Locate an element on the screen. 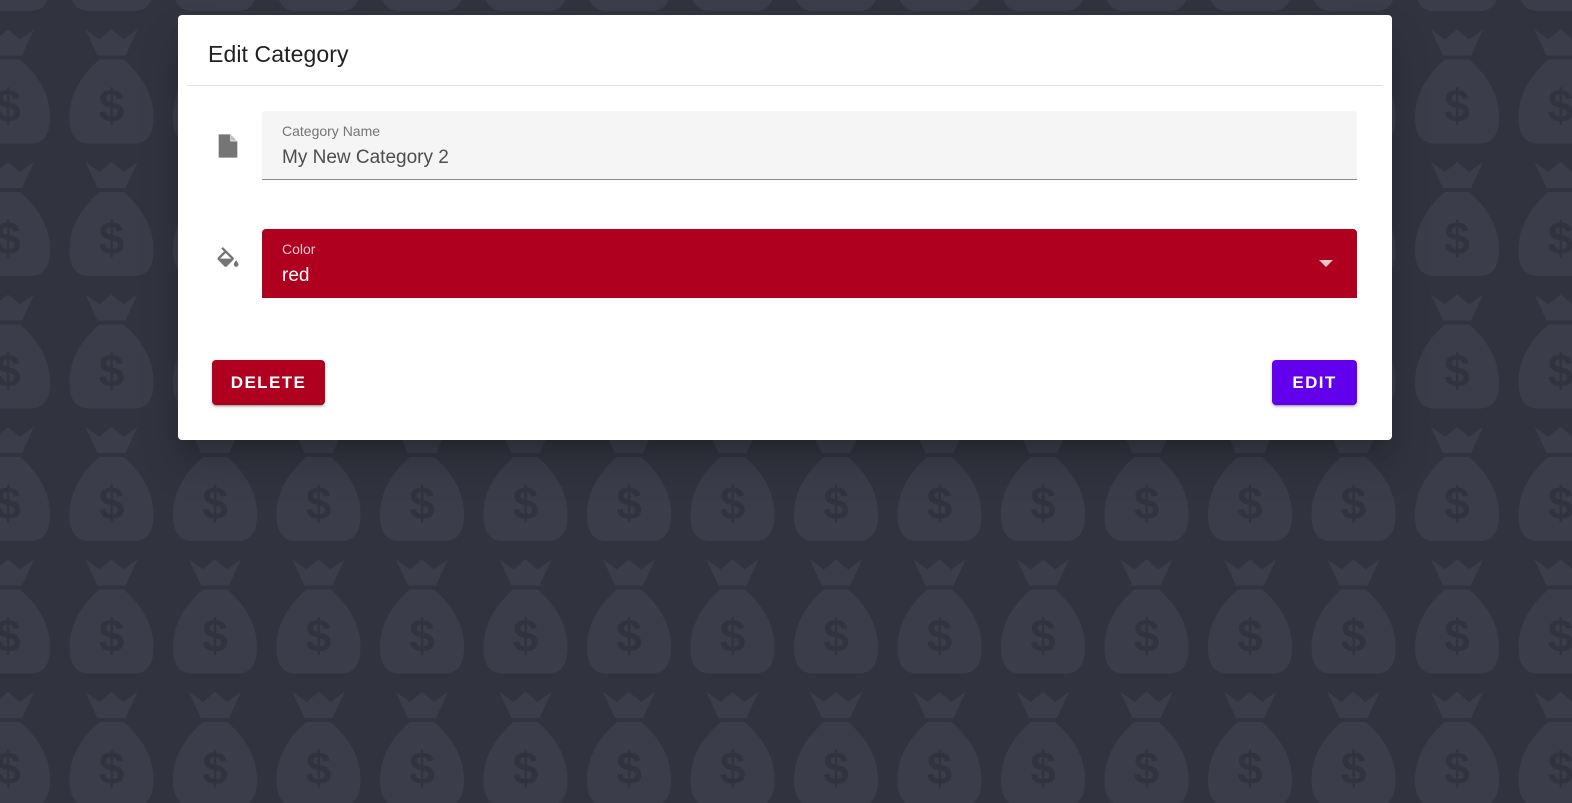 This screenshot has width=1572, height=803. paint-bucket-icon is located at coordinates (228, 261).